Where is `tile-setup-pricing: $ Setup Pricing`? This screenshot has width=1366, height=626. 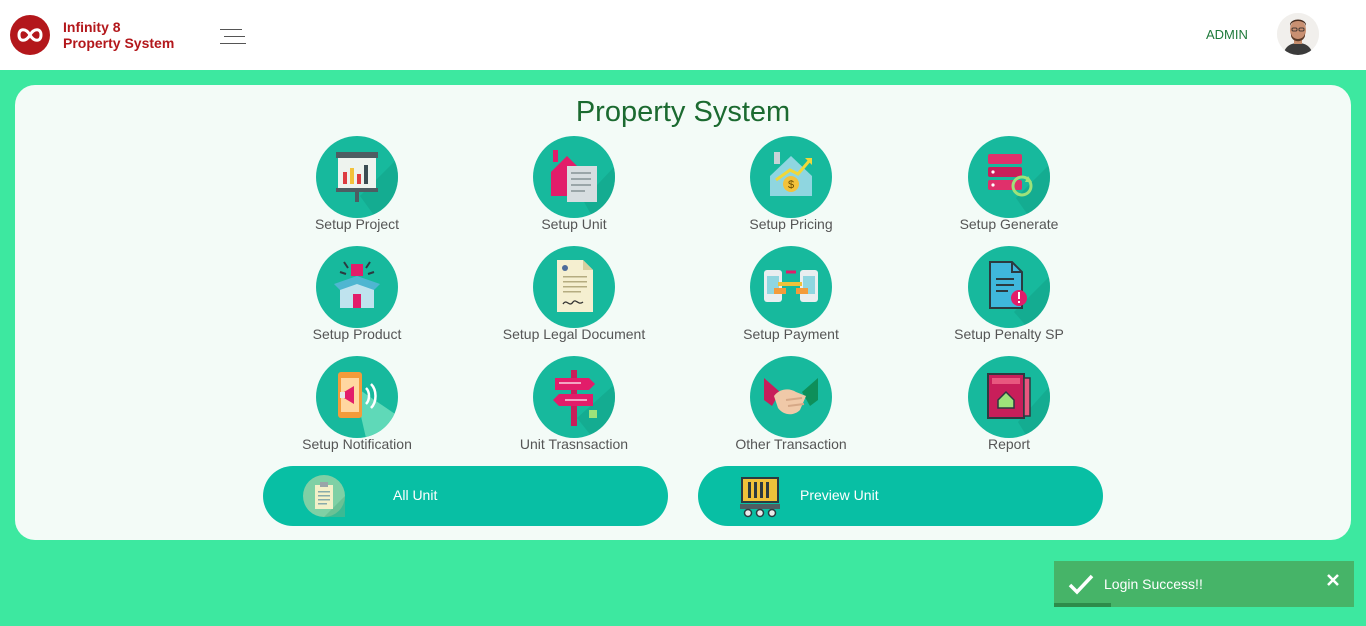
tile-setup-pricing: $ Setup Pricing is located at coordinates (791, 188).